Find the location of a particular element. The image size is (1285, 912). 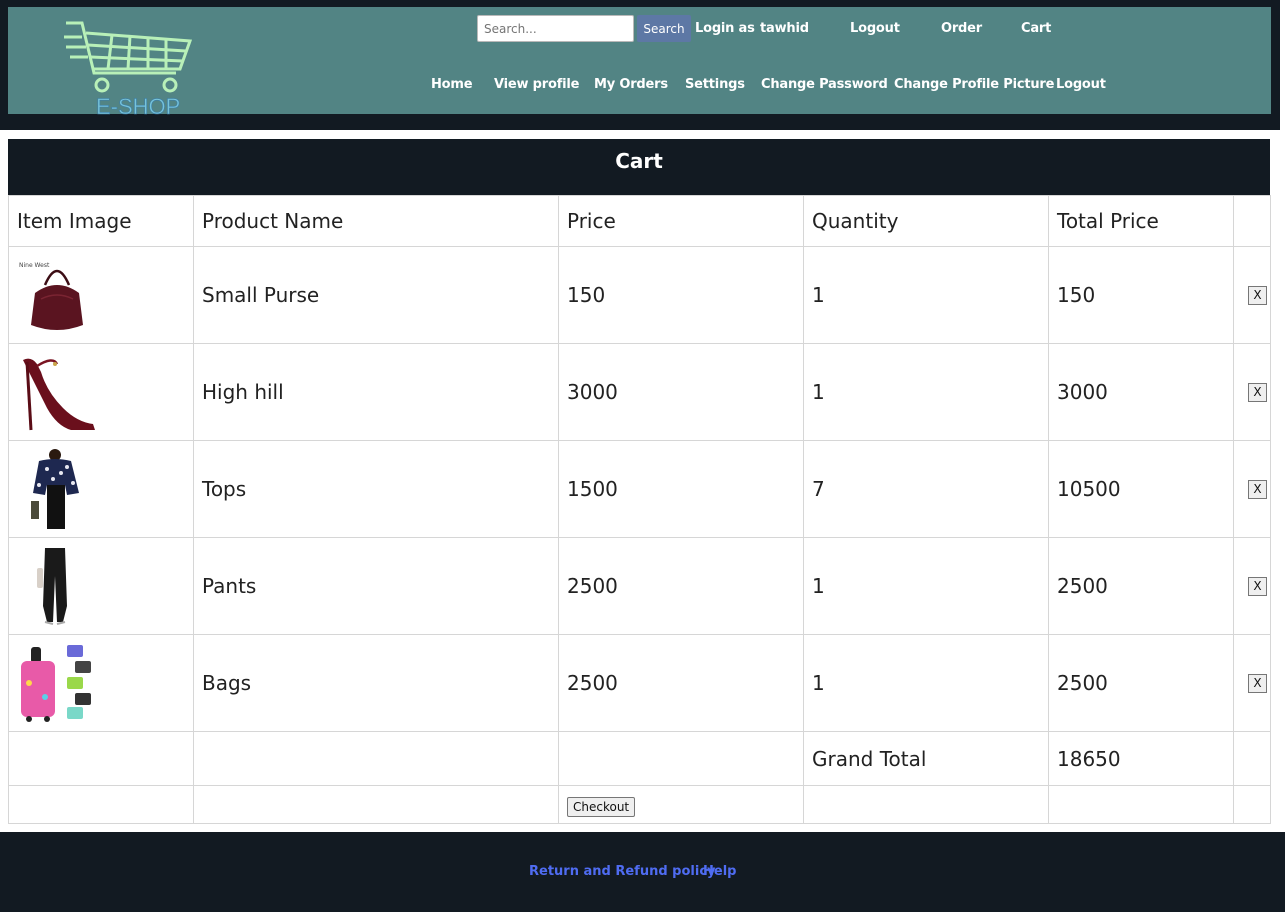

nav-view-profile: View profile is located at coordinates (536, 84).